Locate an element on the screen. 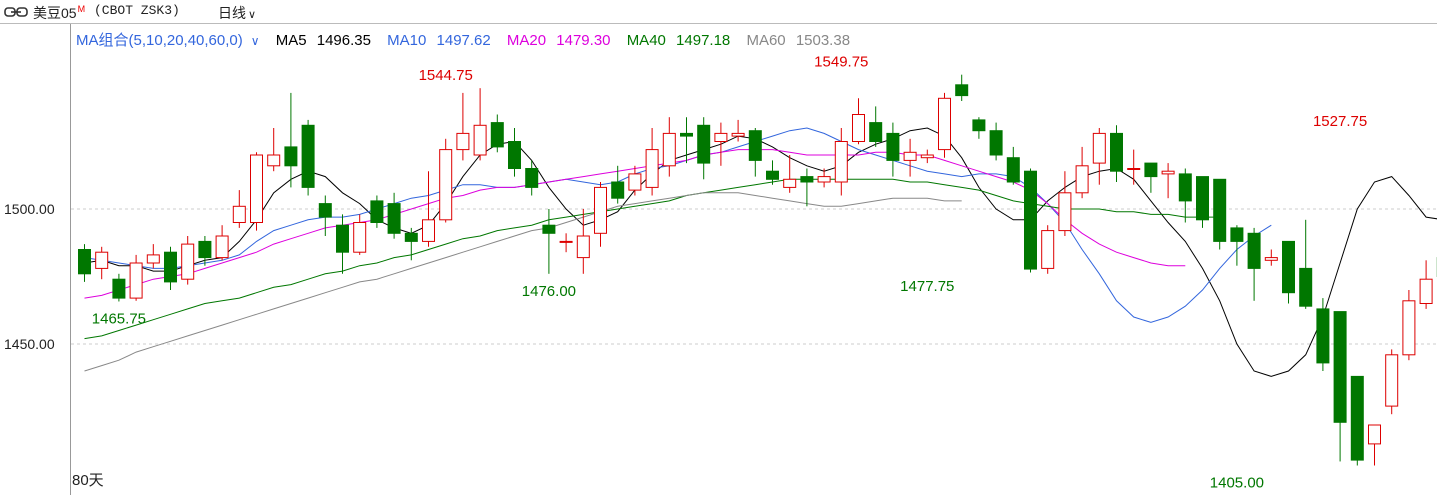 The image size is (1437, 495). low-price-label: 1405.00 is located at coordinates (1237, 483).